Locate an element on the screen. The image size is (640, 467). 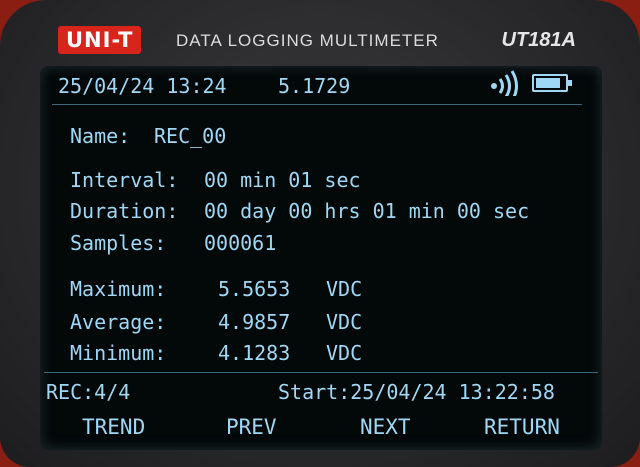
status-reading: 5.1729 is located at coordinates (314, 86).